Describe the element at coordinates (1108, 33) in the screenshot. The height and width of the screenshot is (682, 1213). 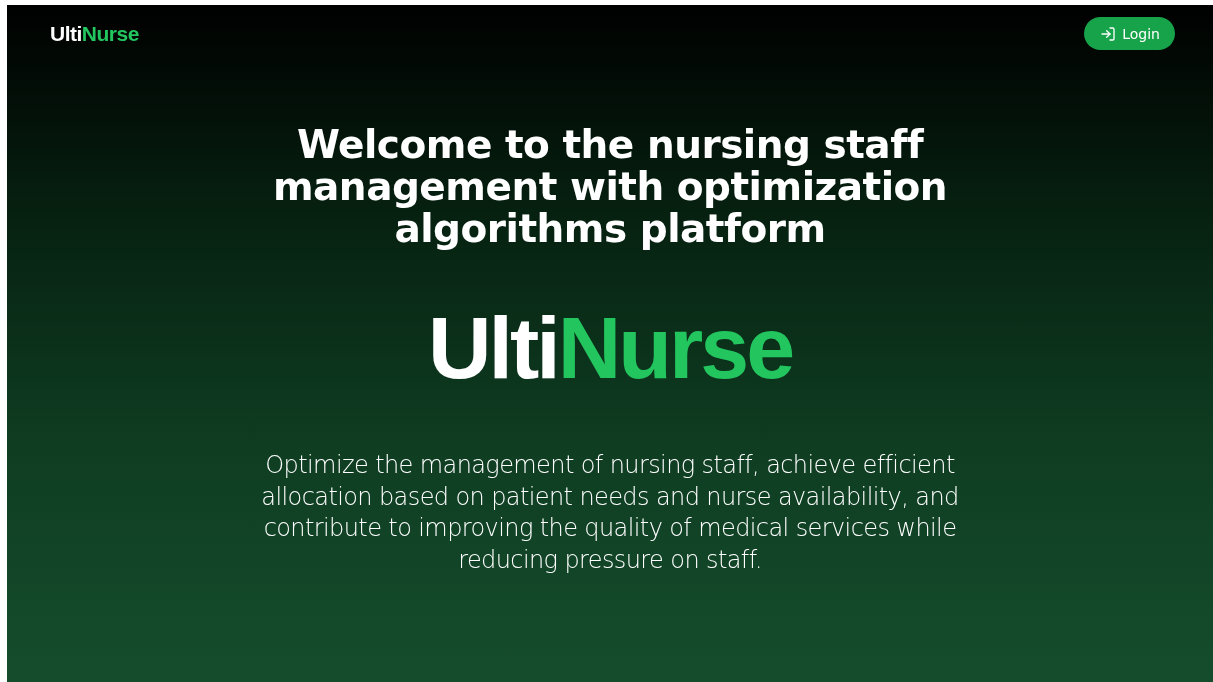
I see `login-icon` at that location.